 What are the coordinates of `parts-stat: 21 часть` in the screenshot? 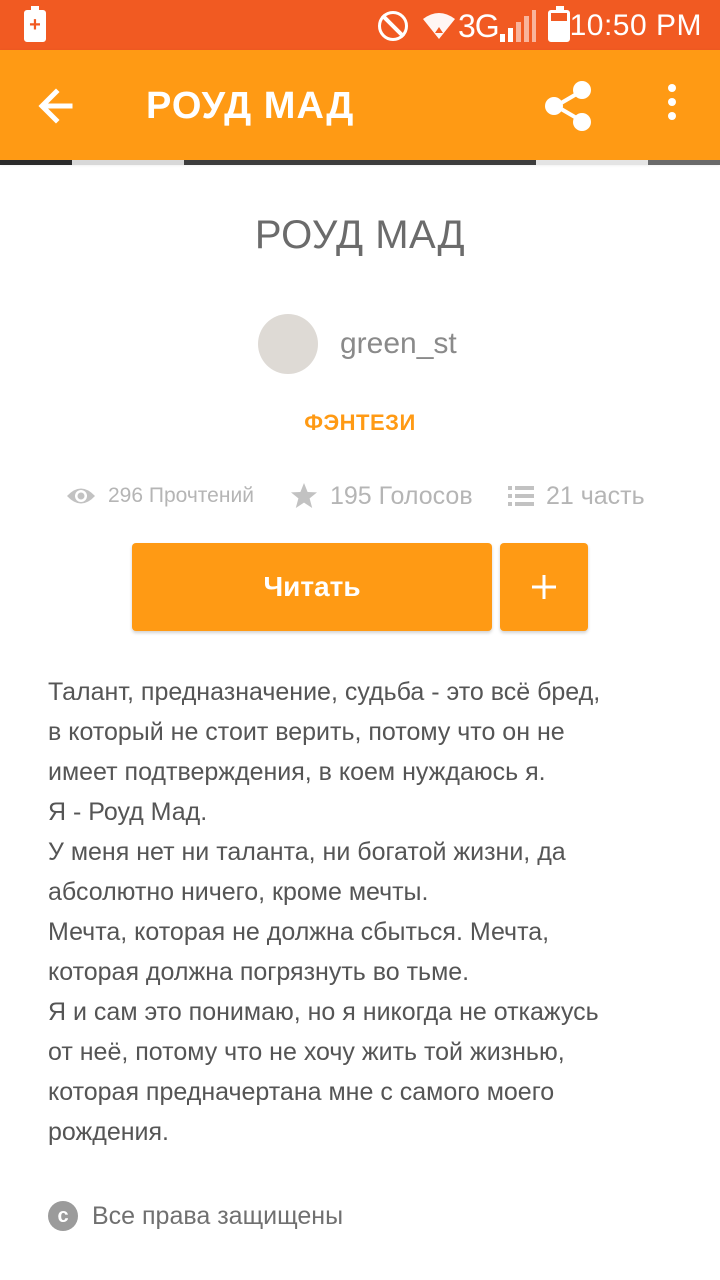 It's located at (576, 496).